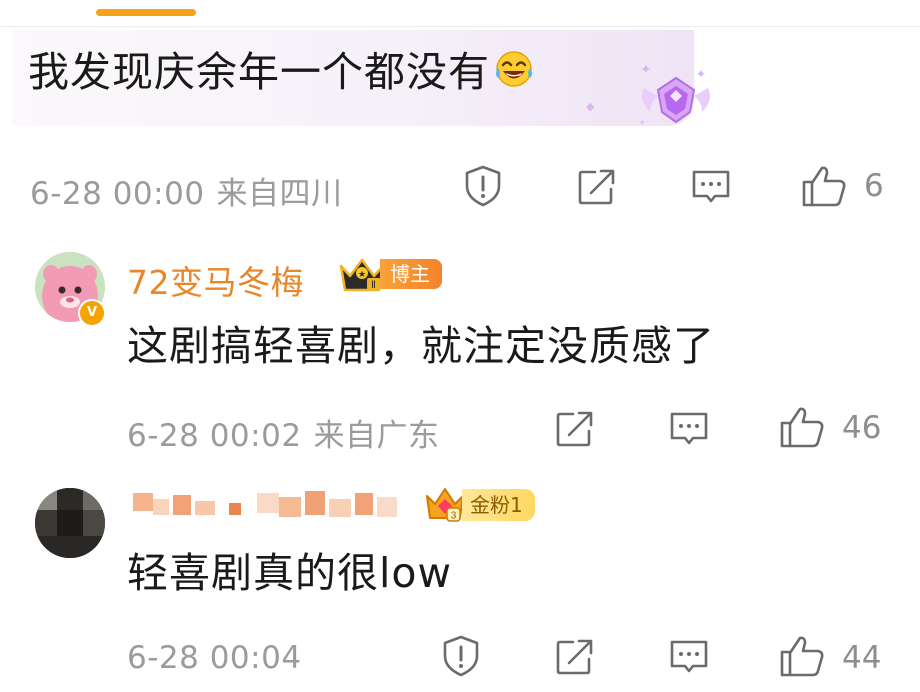  I want to click on like-count: 6, so click(874, 186).